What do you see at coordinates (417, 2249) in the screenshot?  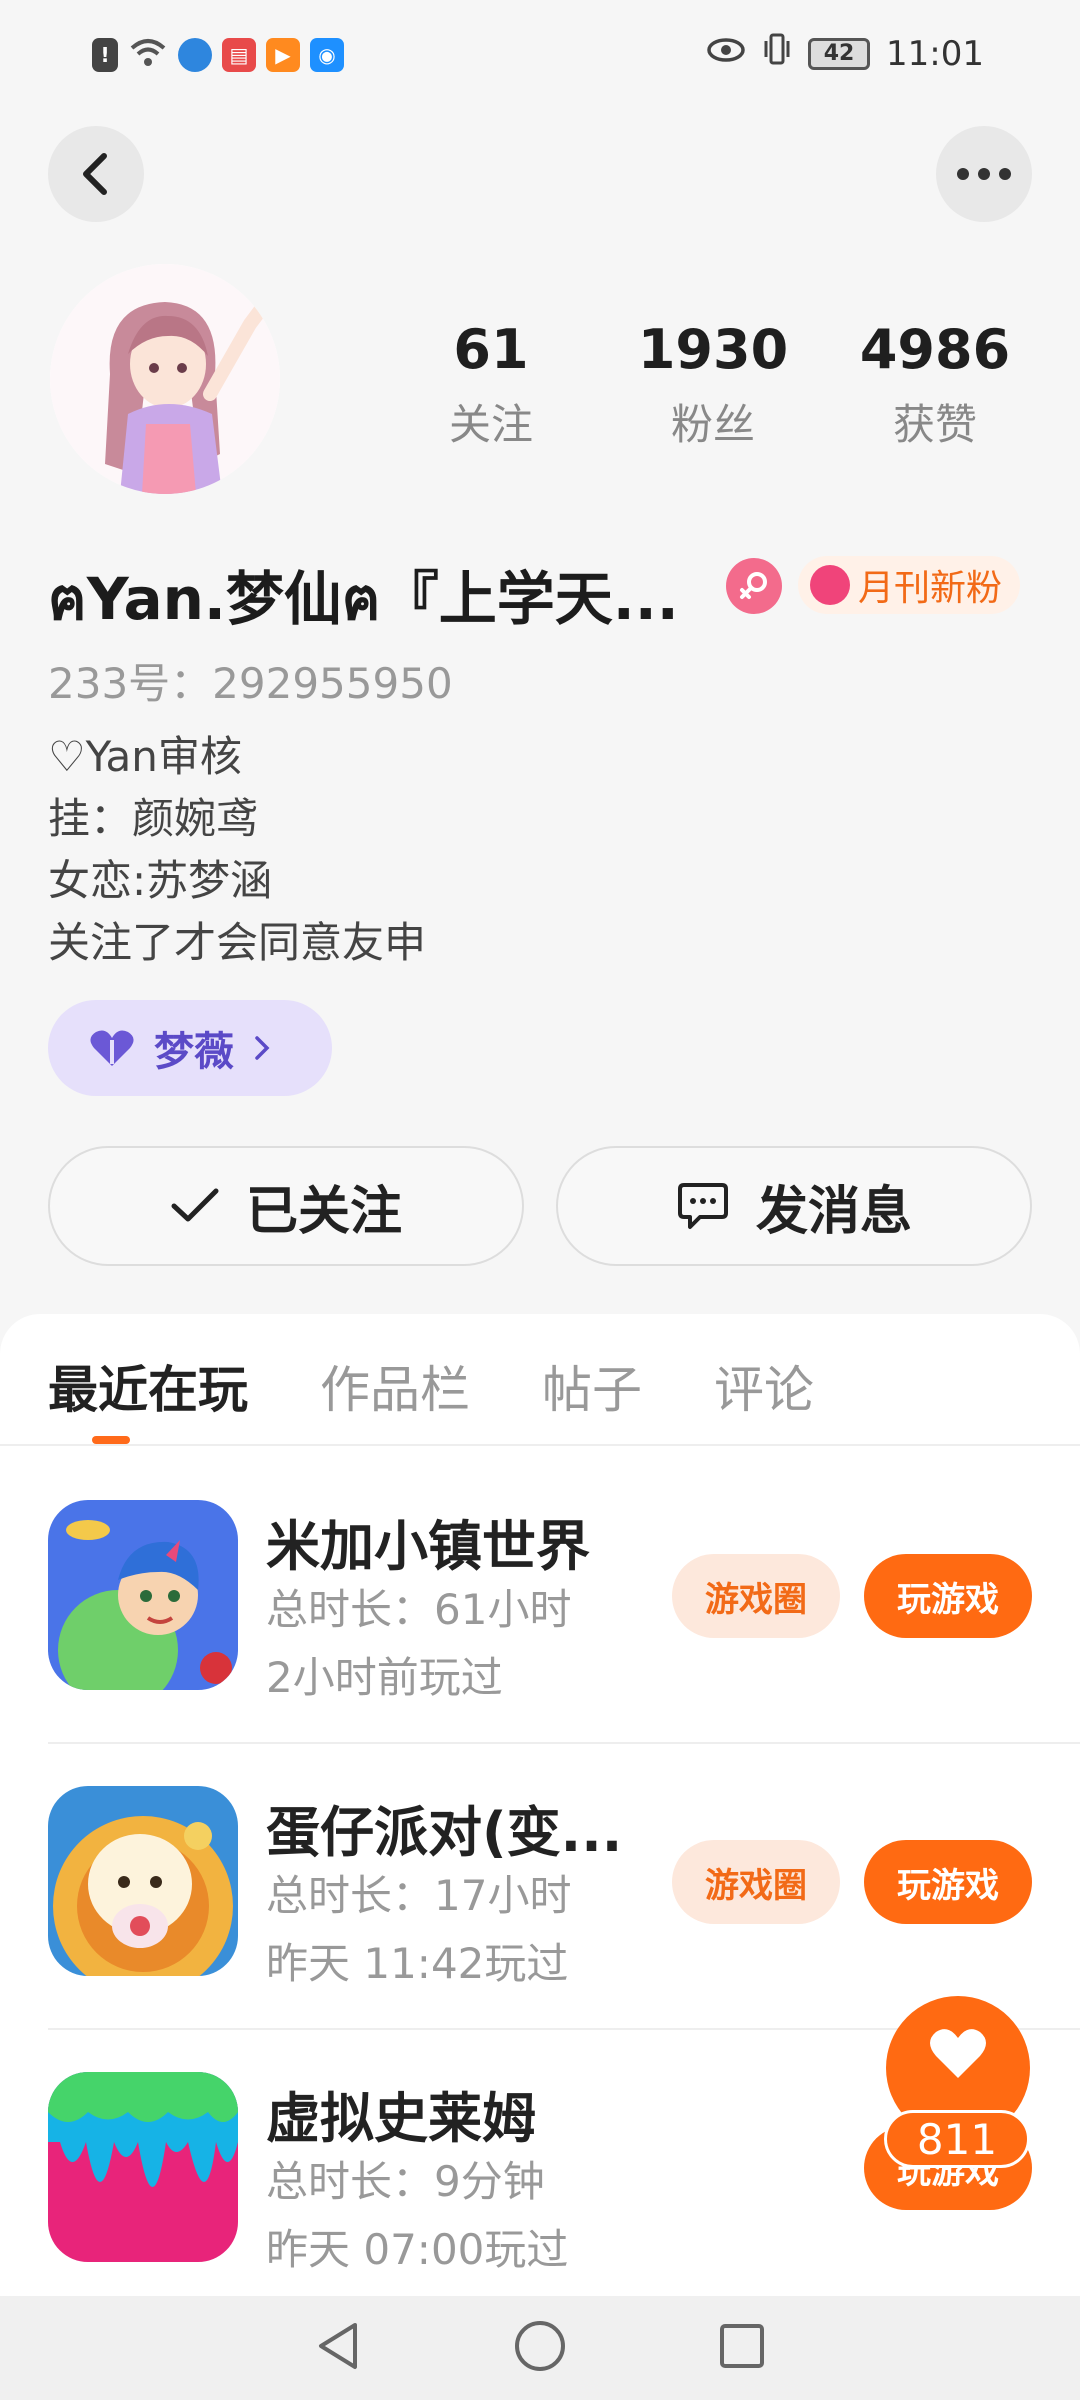 I see `game-last-played: 昨天 07:00玩过` at bounding box center [417, 2249].